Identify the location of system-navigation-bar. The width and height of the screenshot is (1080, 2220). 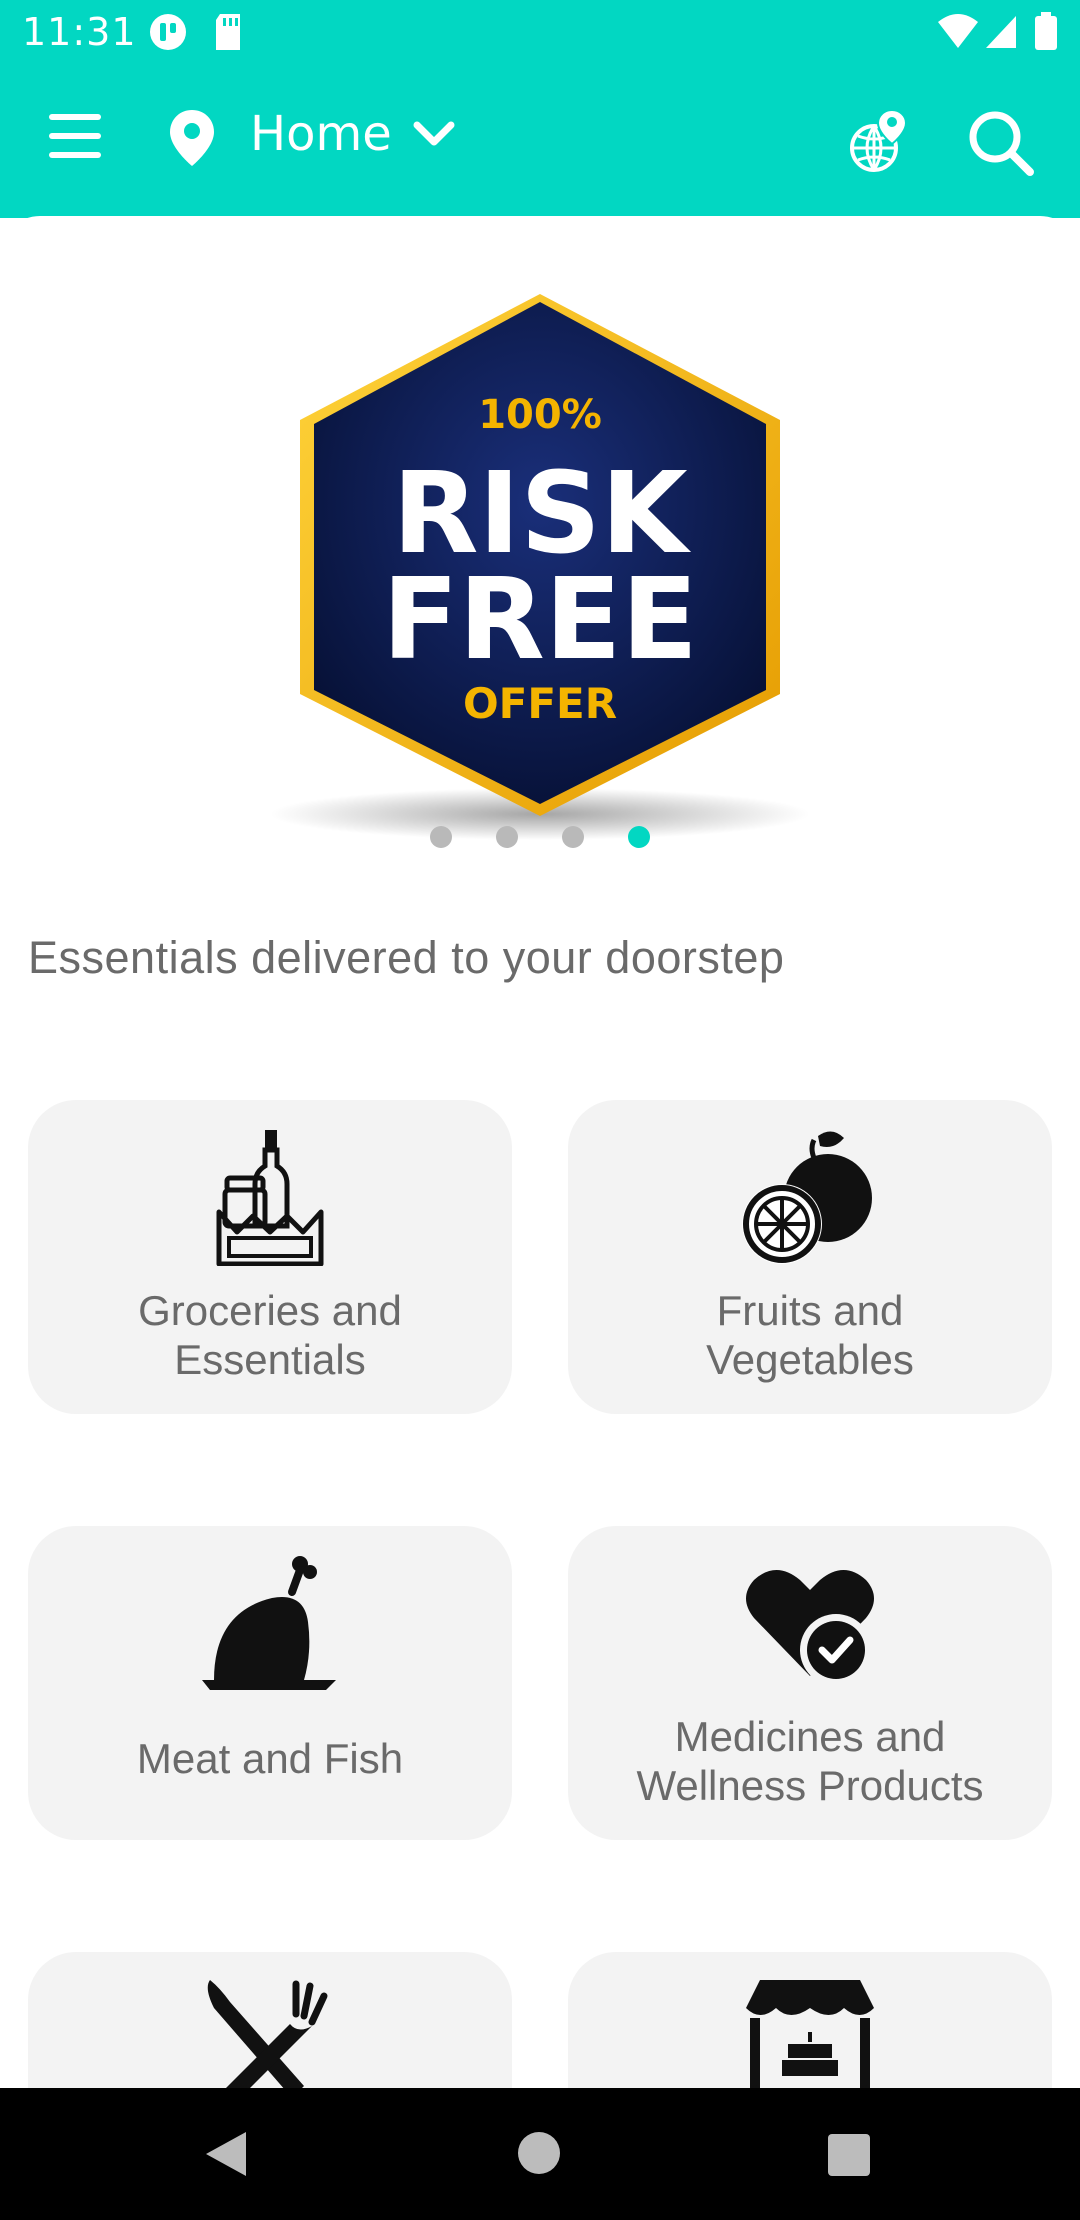
(540, 2154).